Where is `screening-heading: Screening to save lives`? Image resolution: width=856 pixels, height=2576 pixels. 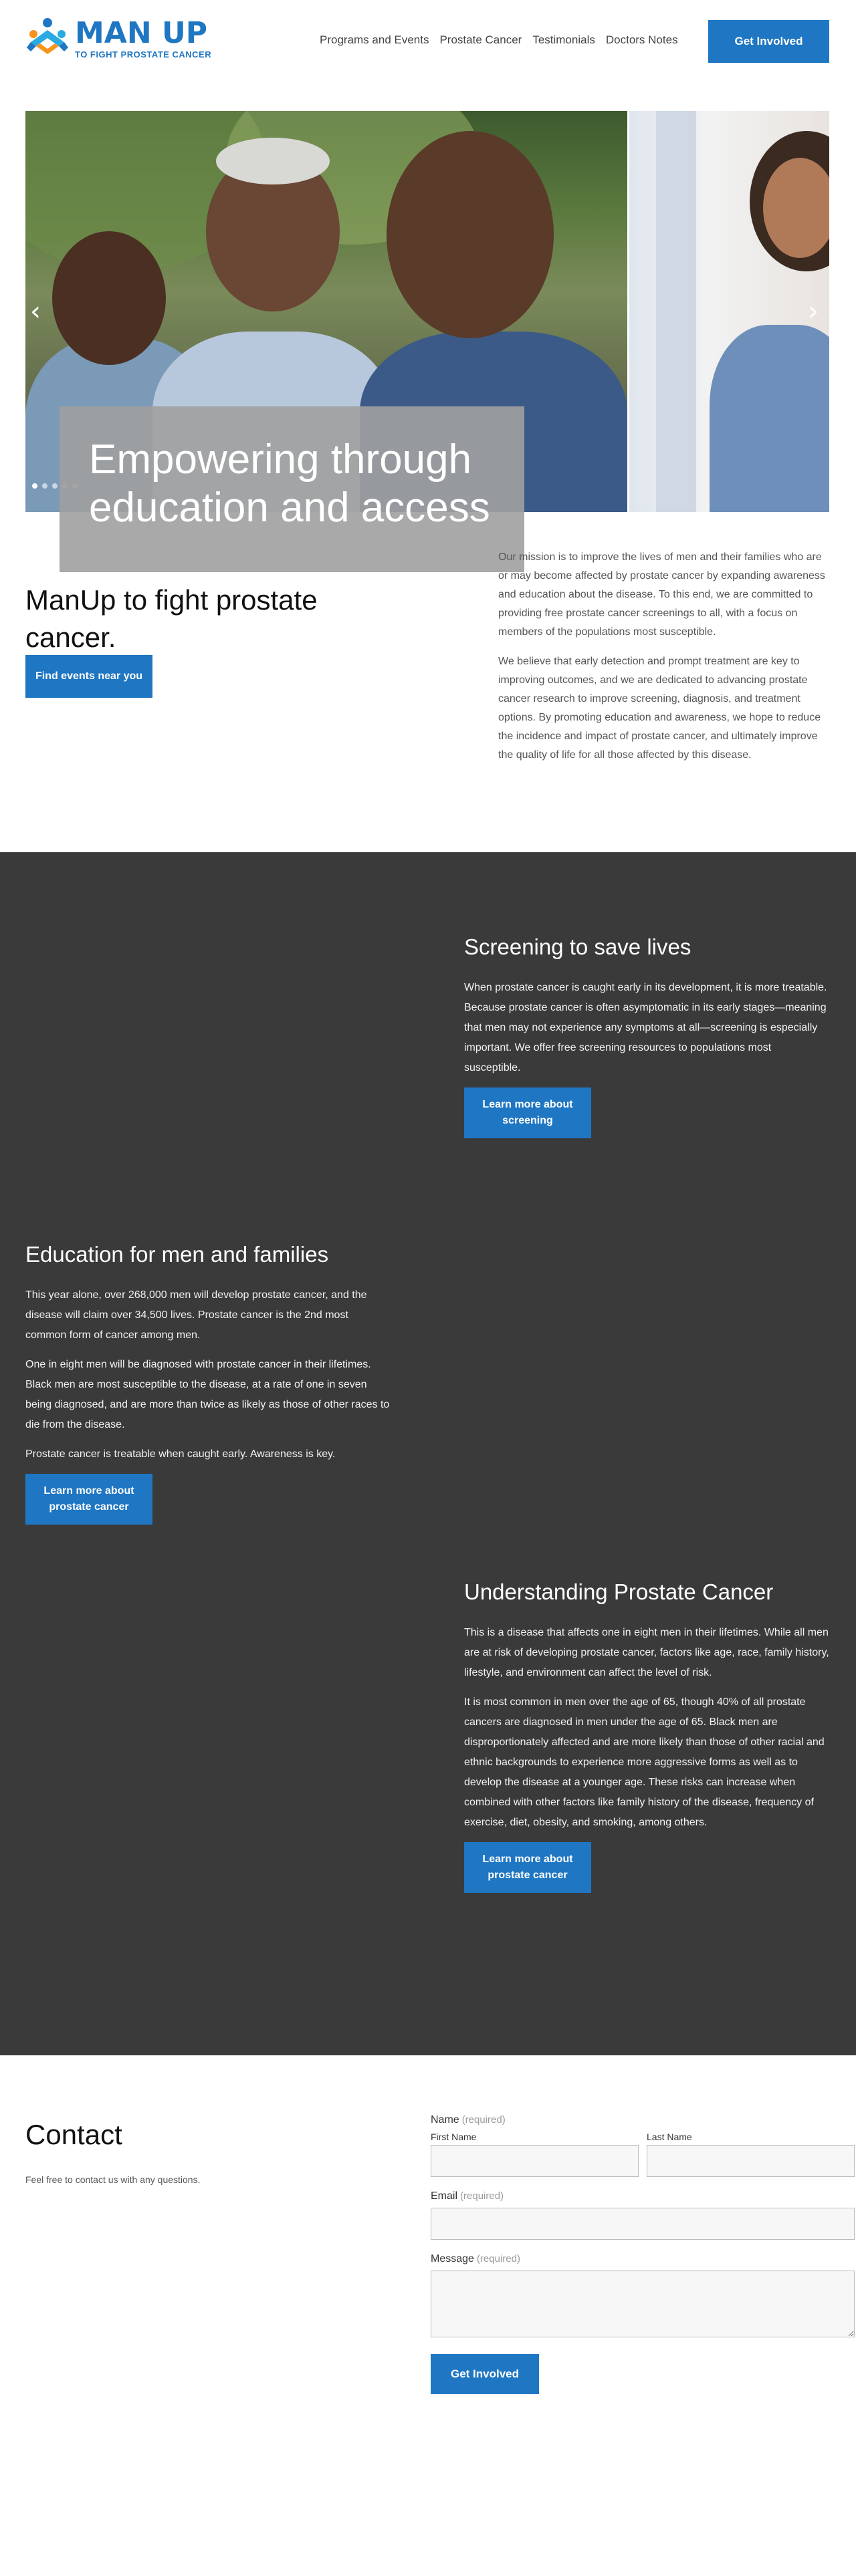 screening-heading: Screening to save lives is located at coordinates (577, 947).